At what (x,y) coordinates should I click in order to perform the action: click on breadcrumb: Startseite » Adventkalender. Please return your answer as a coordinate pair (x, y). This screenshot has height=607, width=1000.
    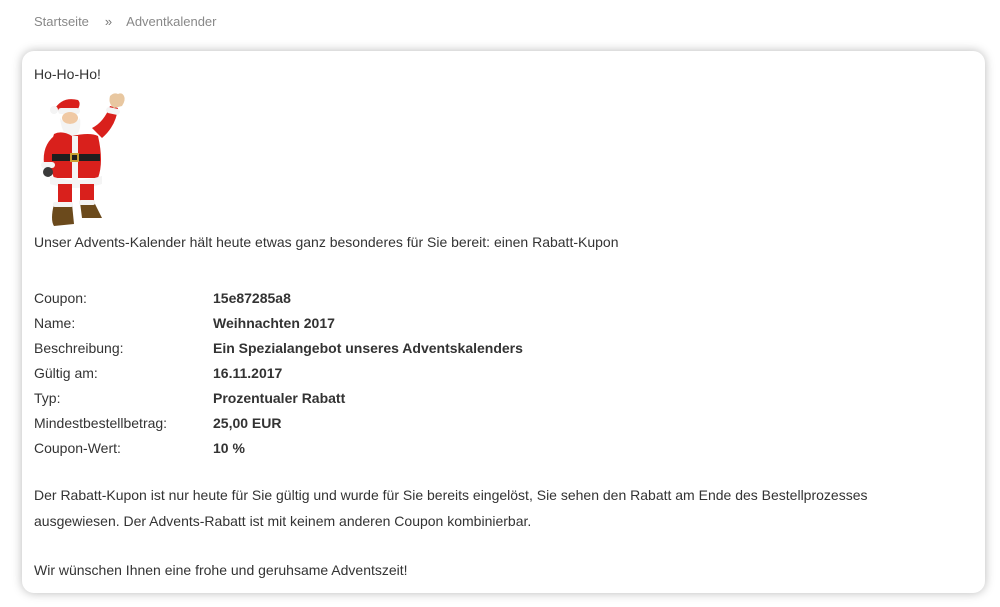
    Looking at the image, I should click on (125, 21).